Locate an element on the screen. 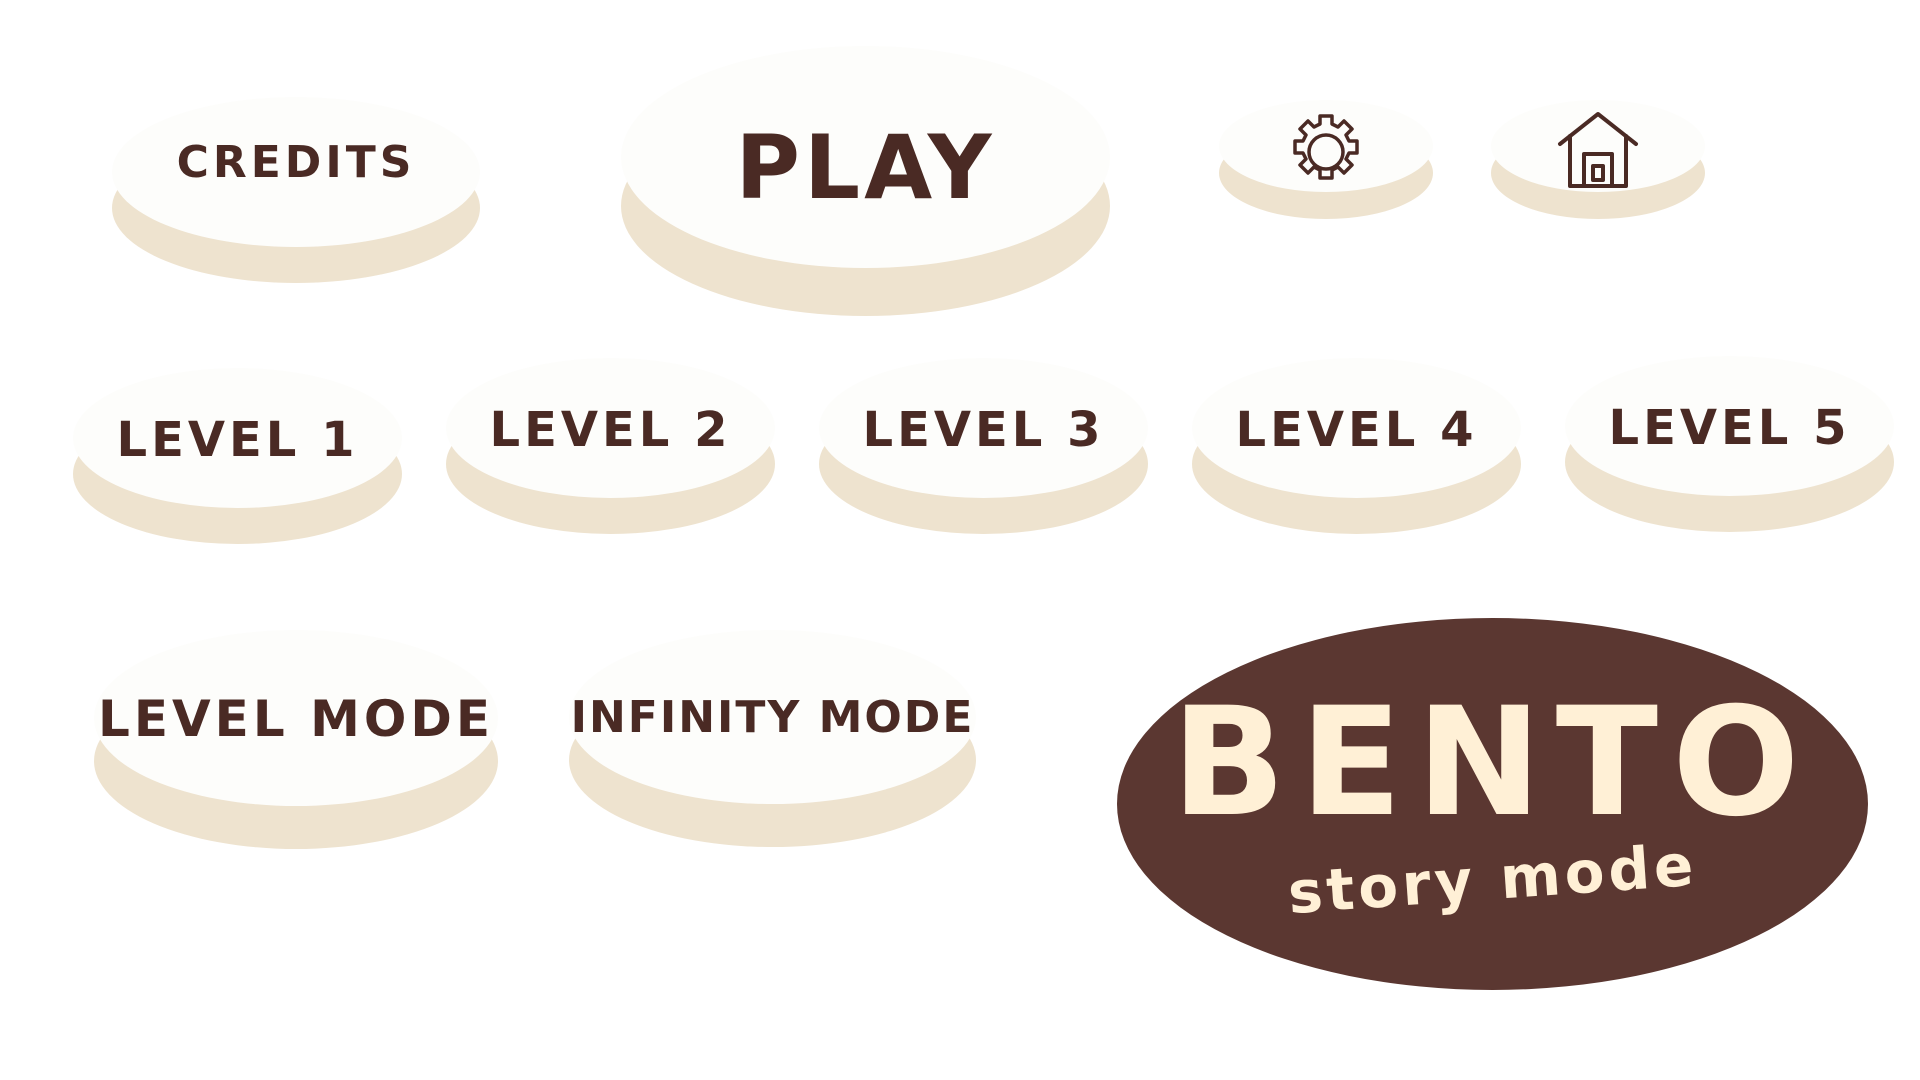  level-5-label: LEVEL 5 is located at coordinates (1729, 428).